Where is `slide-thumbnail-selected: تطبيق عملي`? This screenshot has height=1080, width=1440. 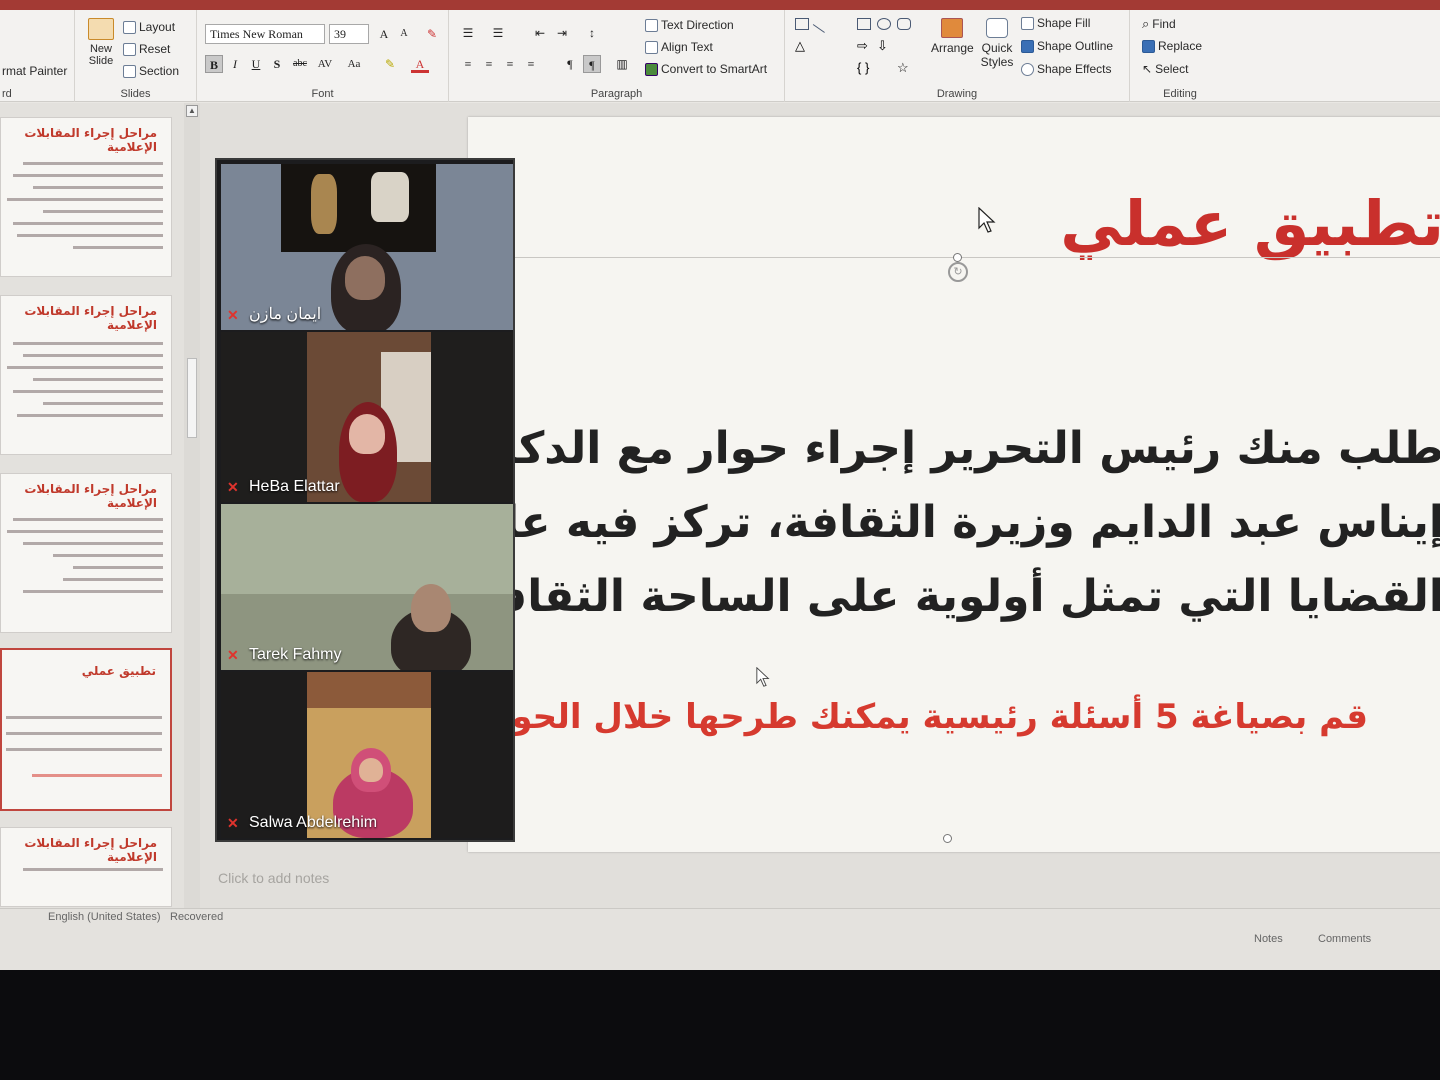
slide-thumbnail-selected: تطبيق عملي is located at coordinates (86, 729).